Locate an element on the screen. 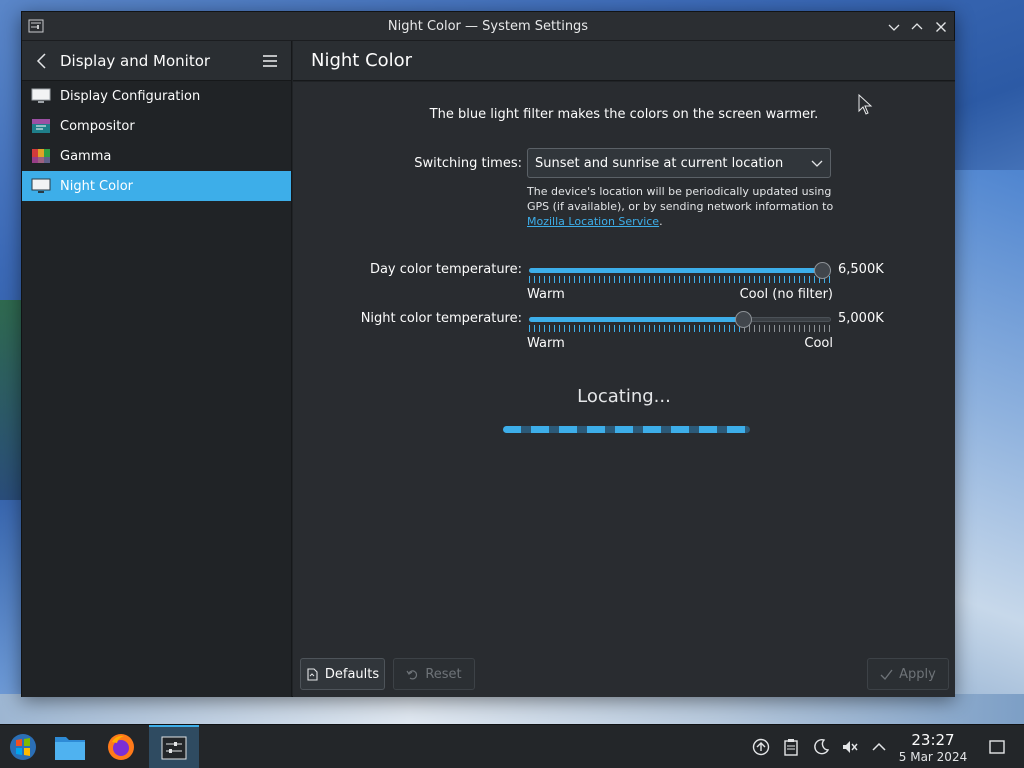 This screenshot has width=1024, height=768. footer-buttons: Defaults Reset Apply is located at coordinates (624, 677).